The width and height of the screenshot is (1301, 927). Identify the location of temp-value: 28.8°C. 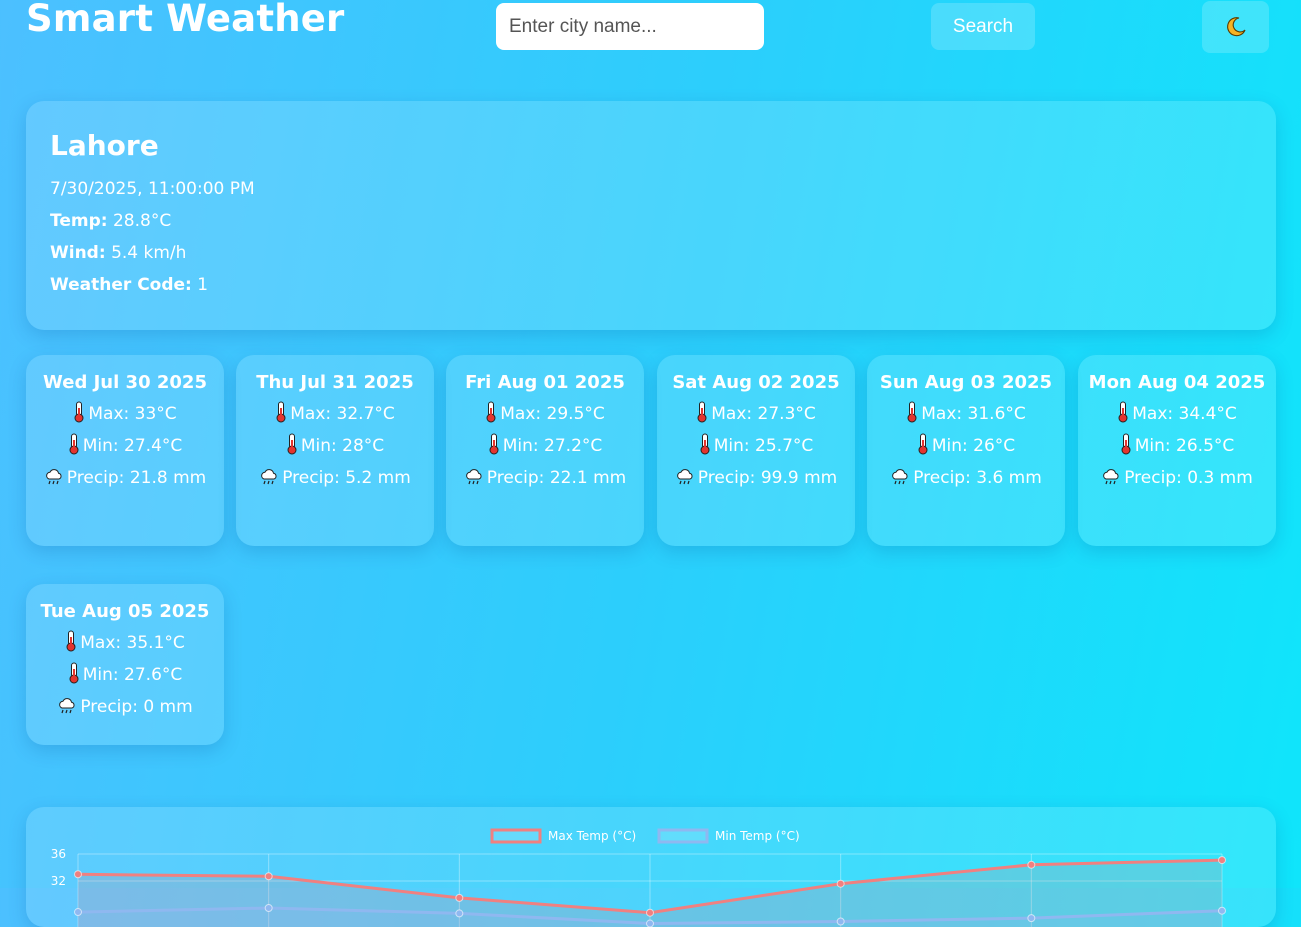
(142, 221).